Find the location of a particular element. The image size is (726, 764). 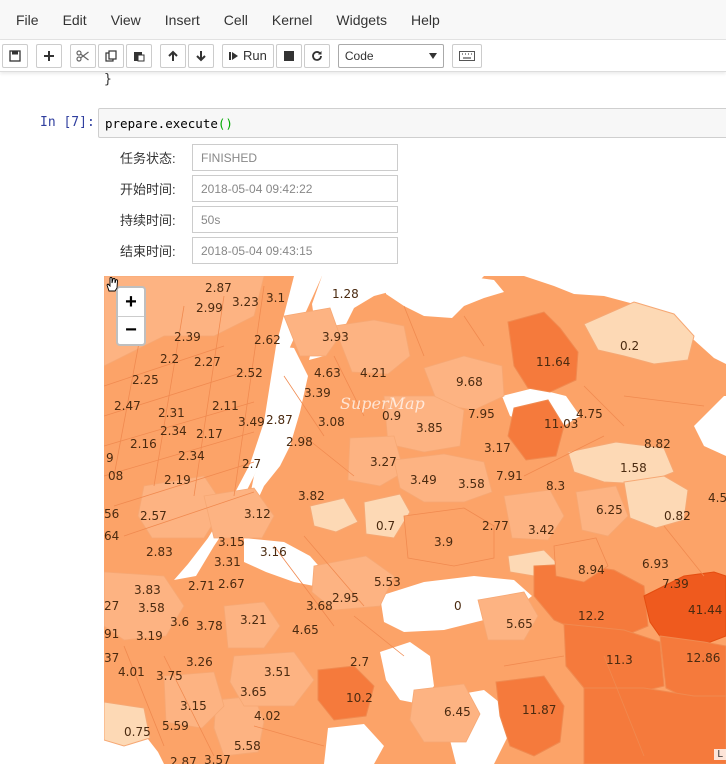

district-label: 2.57 is located at coordinates (153, 516).